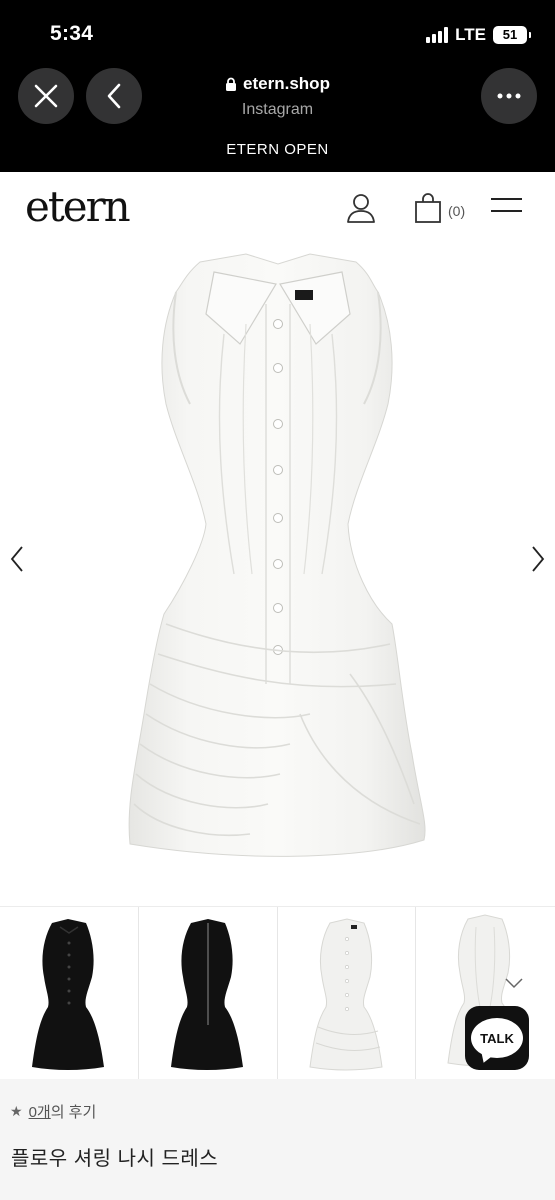 This screenshot has height=1200, width=555. I want to click on talk-label: TALK, so click(497, 1038).